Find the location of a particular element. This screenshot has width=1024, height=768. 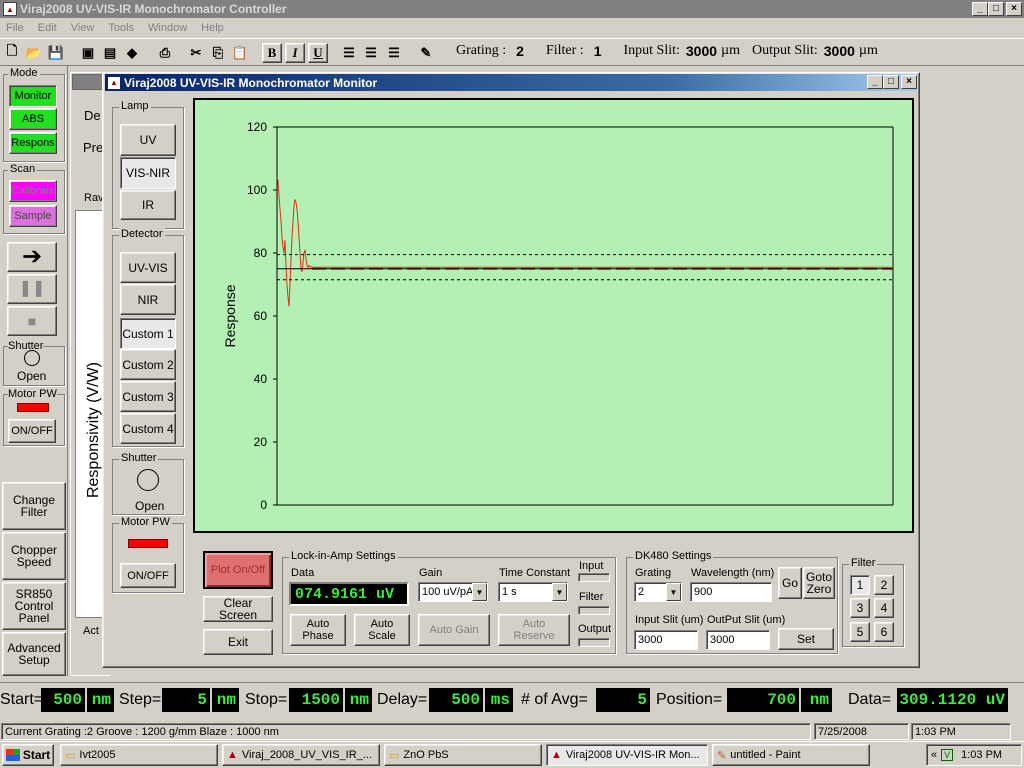

calibrate-button: Calibrate is located at coordinates (33, 191).